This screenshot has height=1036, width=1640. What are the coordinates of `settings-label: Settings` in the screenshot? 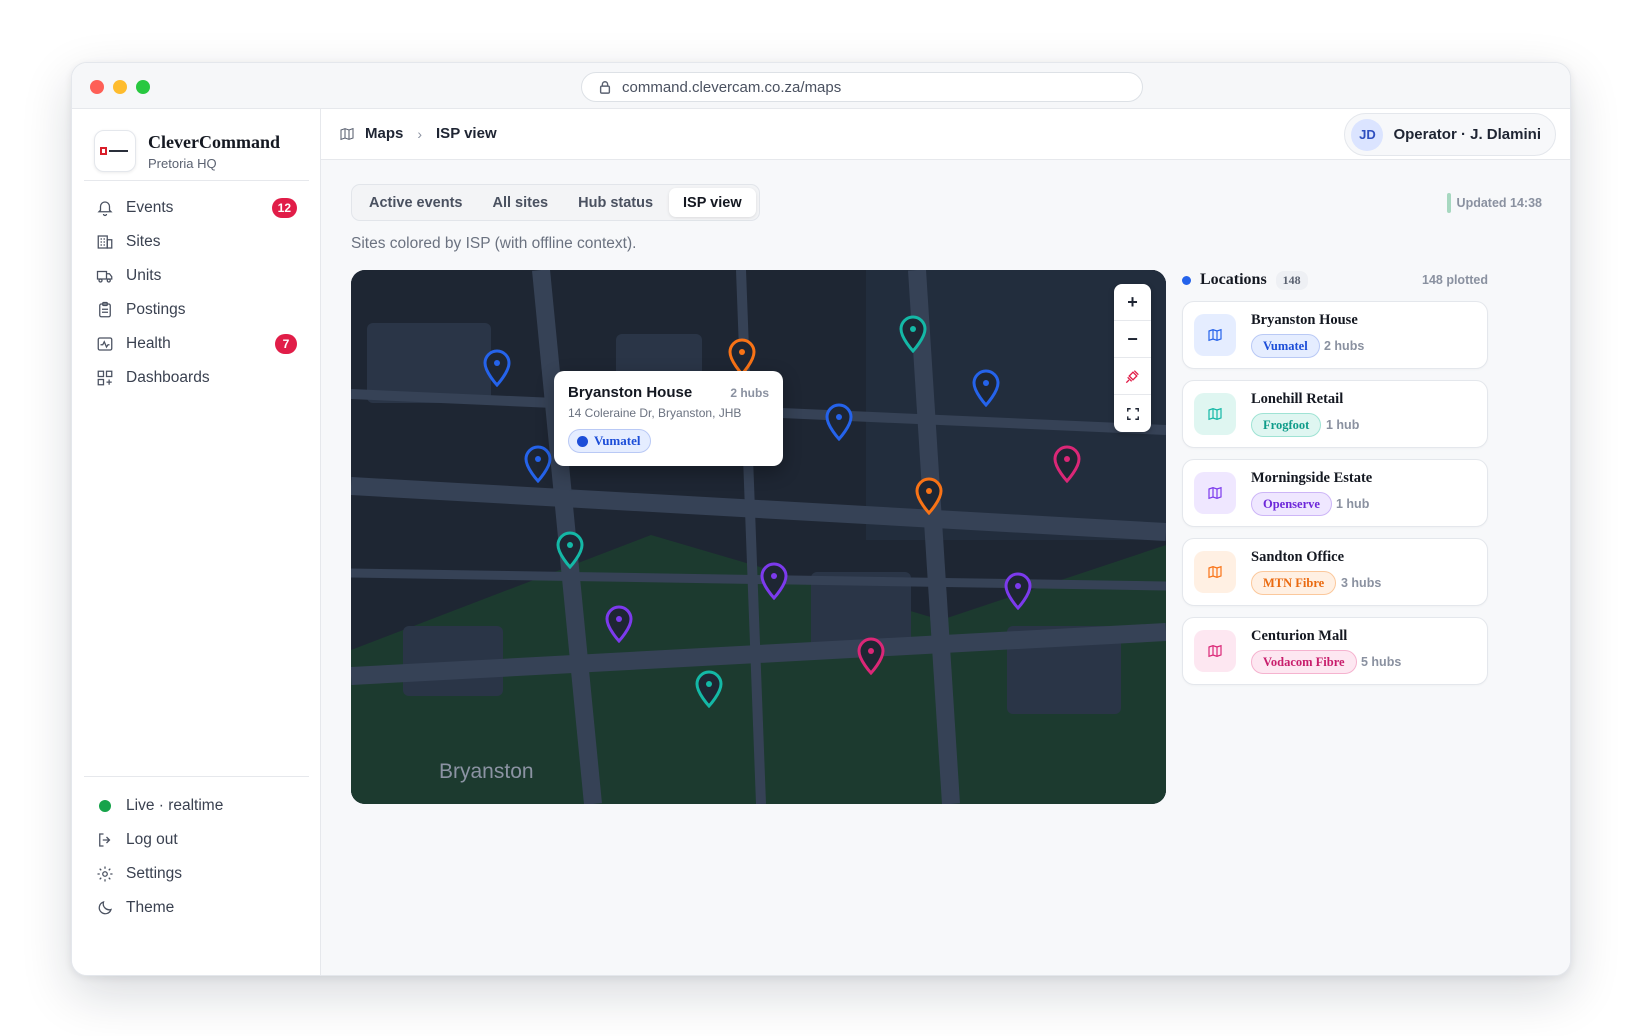 It's located at (154, 873).